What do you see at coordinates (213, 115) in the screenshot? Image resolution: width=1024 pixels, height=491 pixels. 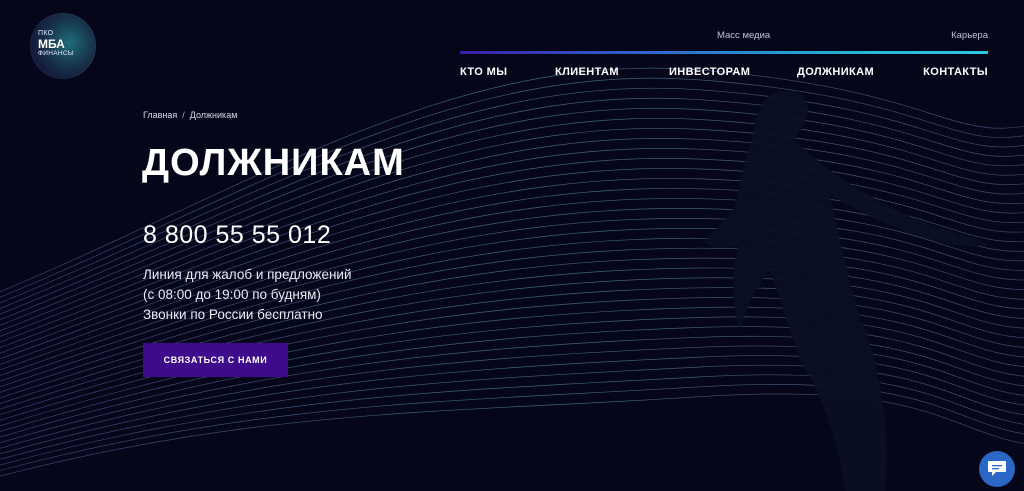 I see `breadcrumb-current: Должникам` at bounding box center [213, 115].